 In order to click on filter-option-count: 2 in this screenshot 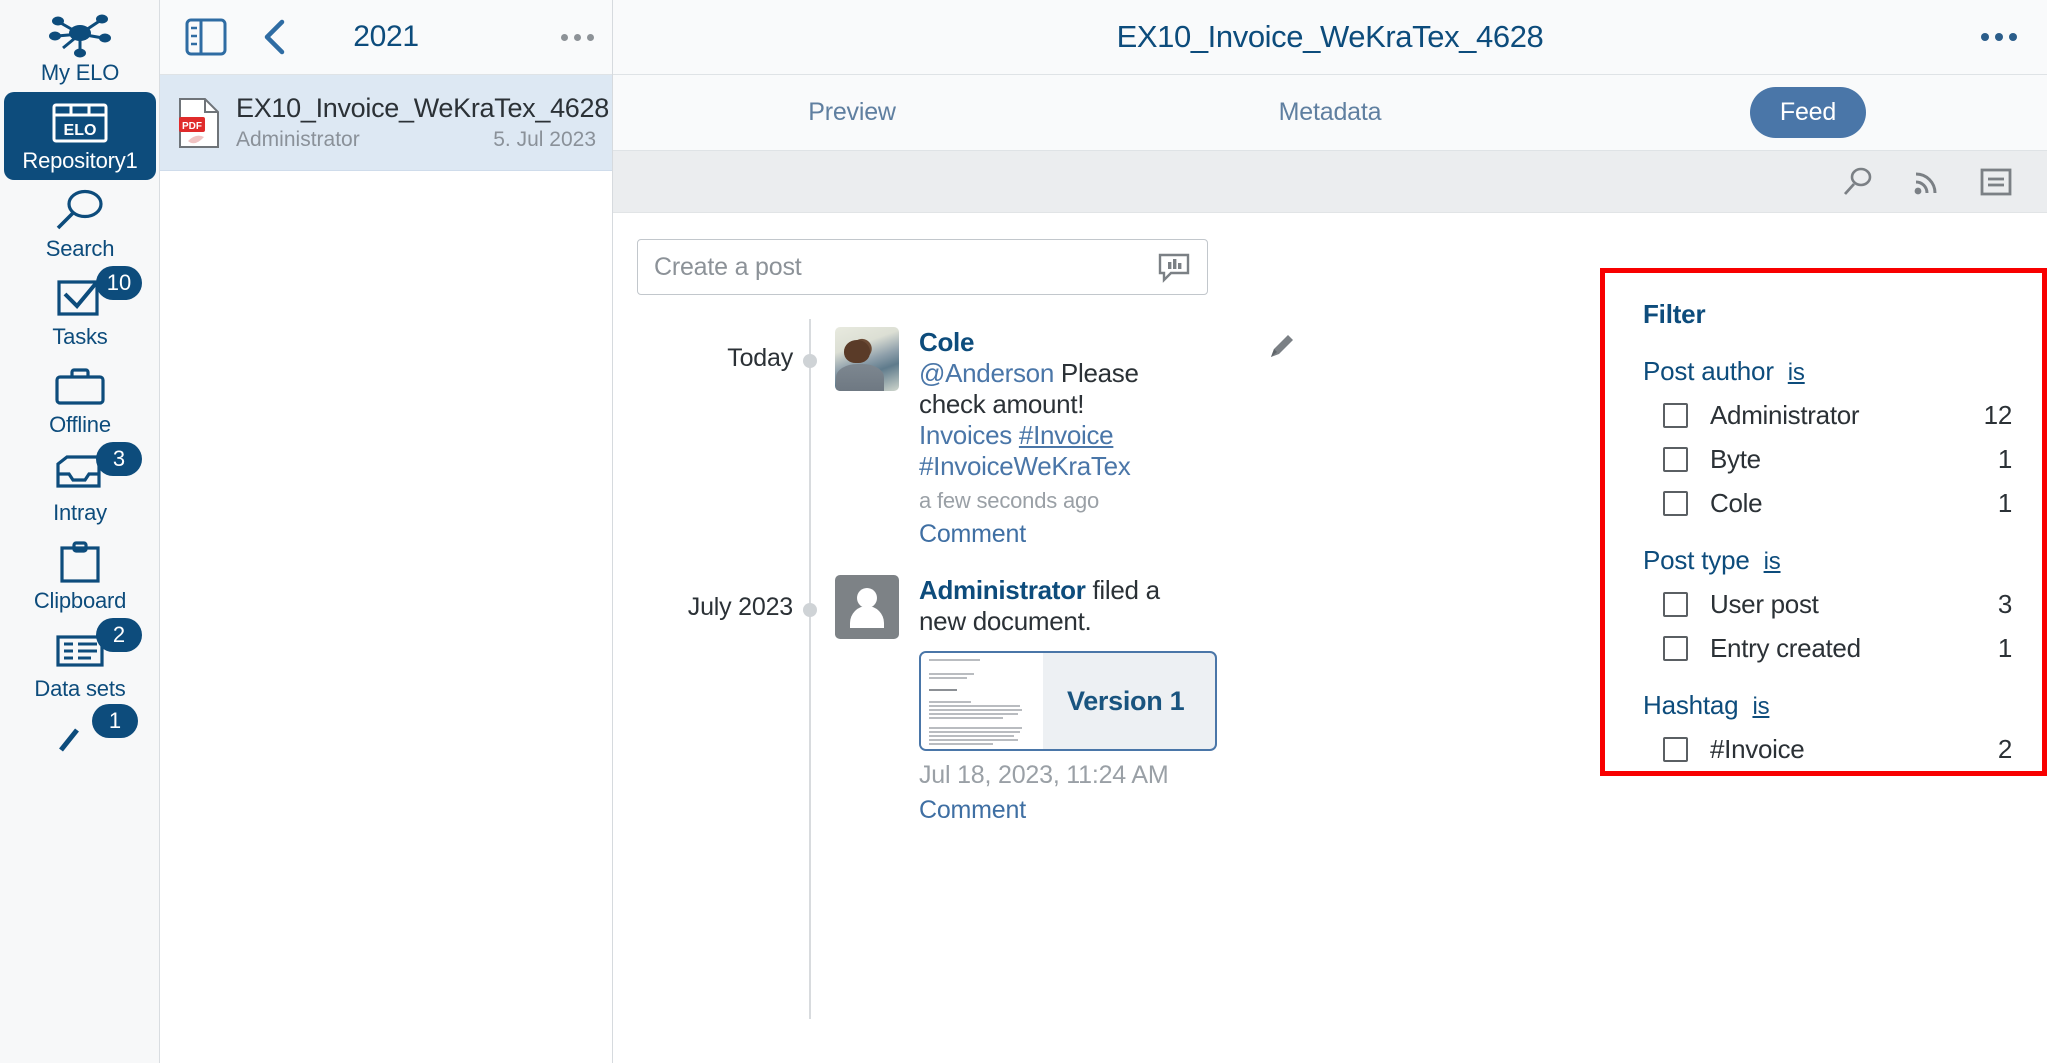, I will do `click(2004, 749)`.